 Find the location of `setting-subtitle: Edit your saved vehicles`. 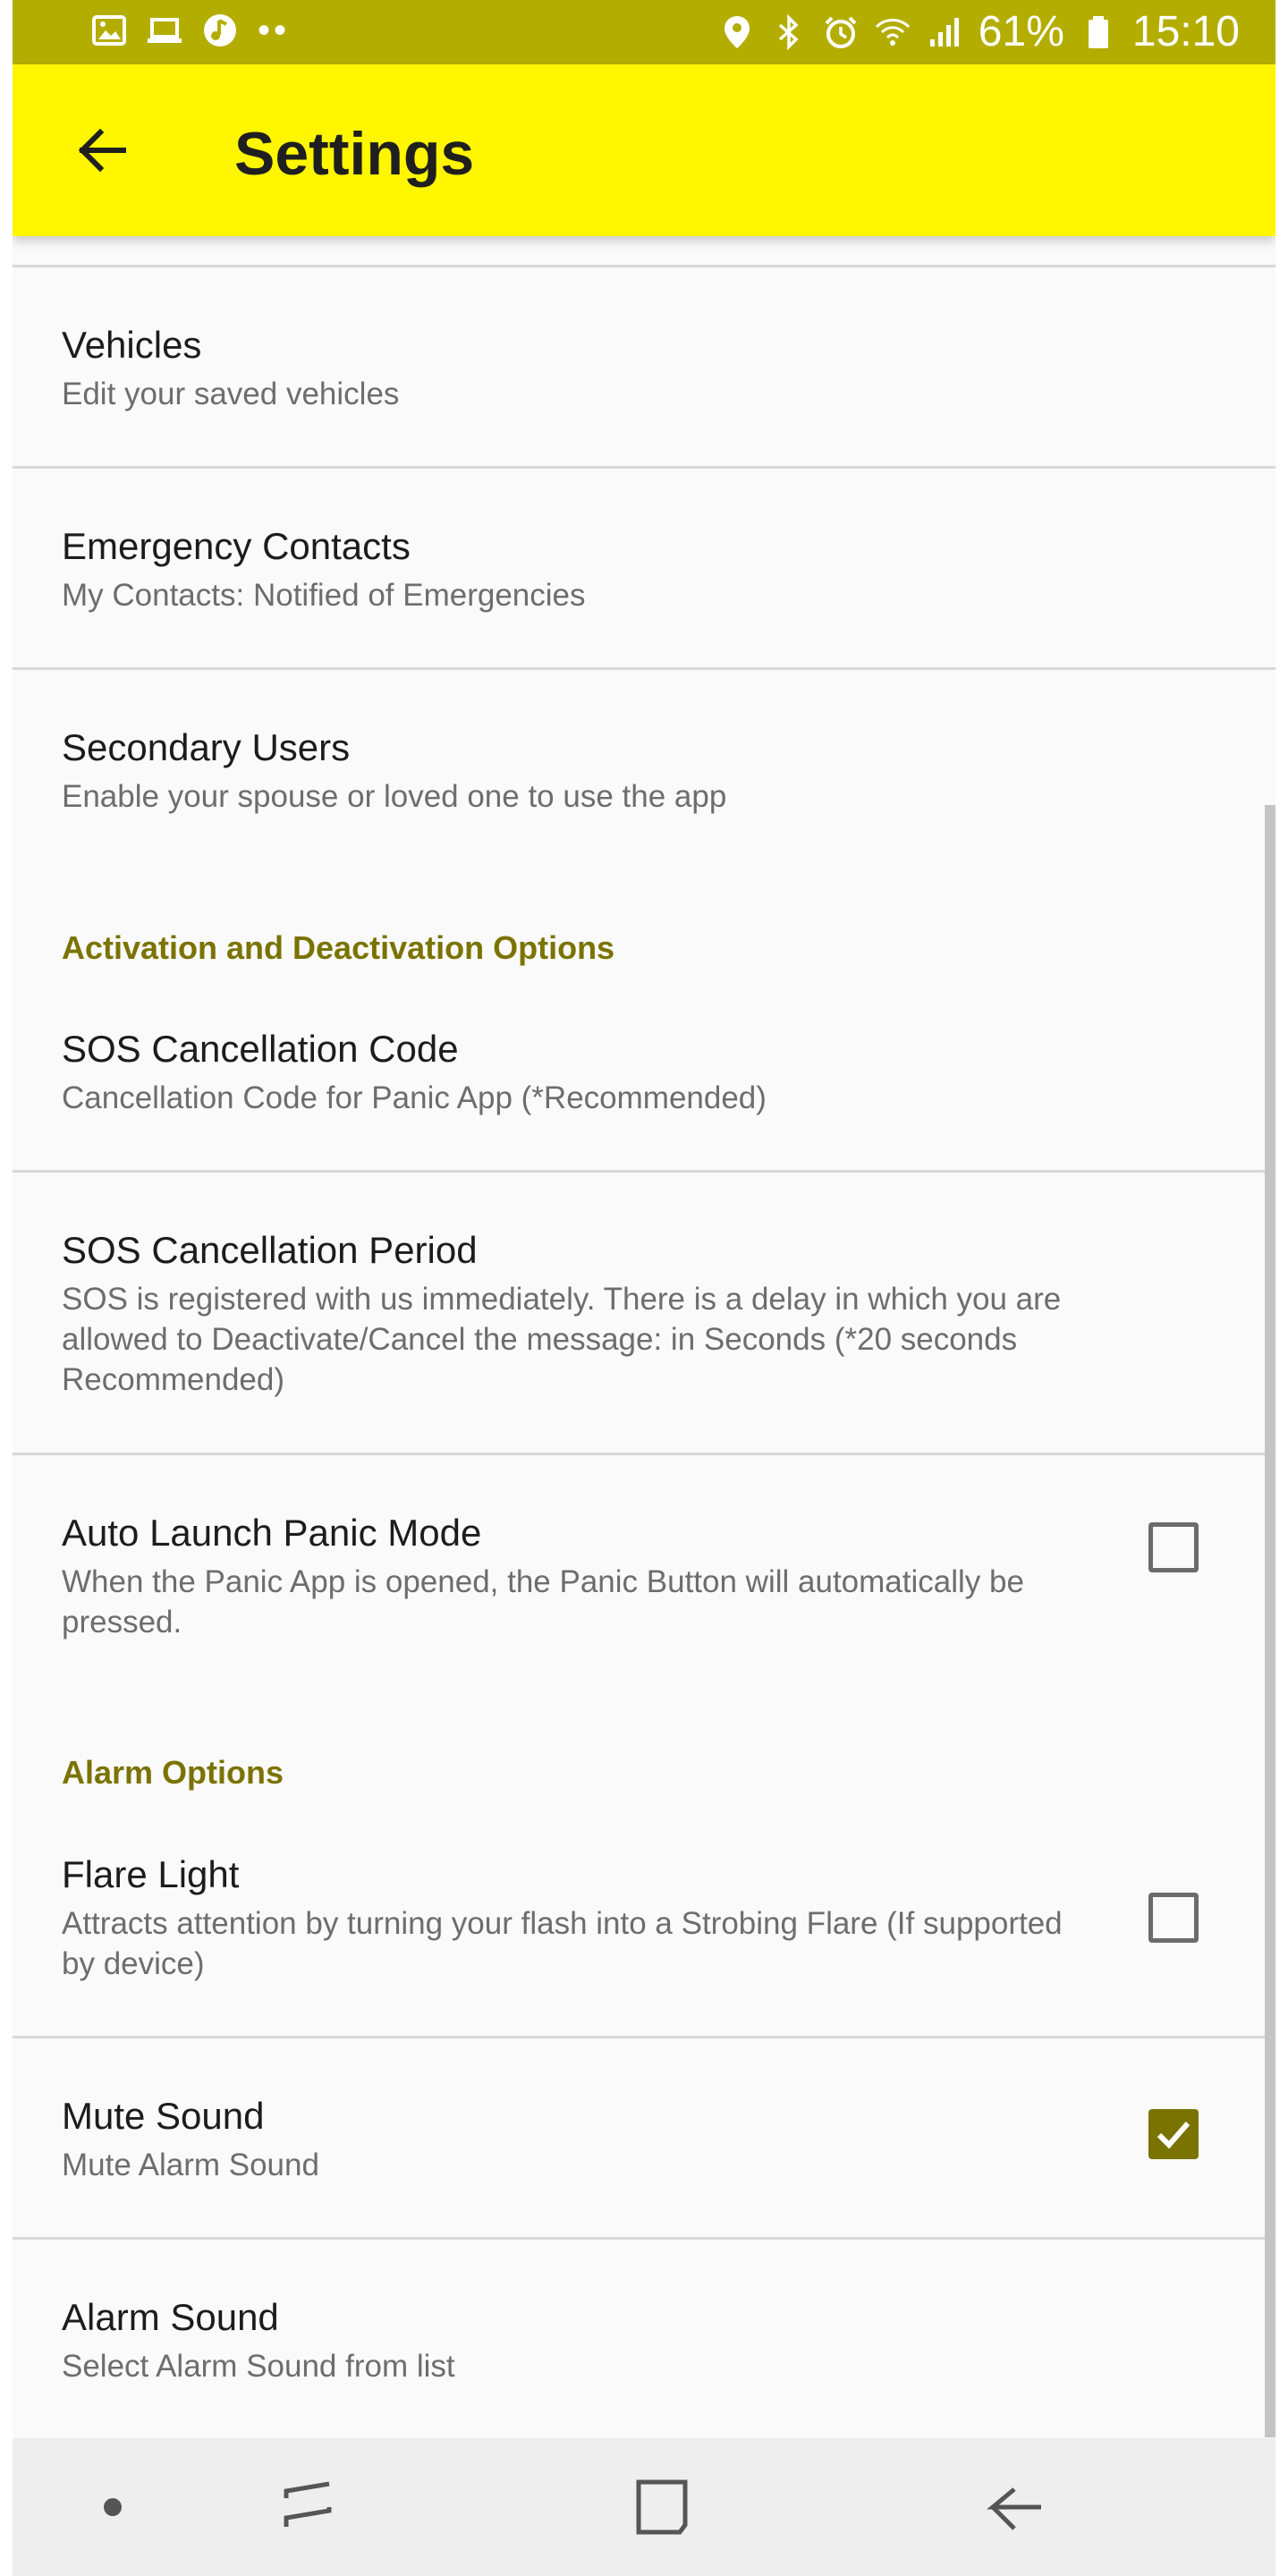

setting-subtitle: Edit your saved vehicles is located at coordinates (231, 394).